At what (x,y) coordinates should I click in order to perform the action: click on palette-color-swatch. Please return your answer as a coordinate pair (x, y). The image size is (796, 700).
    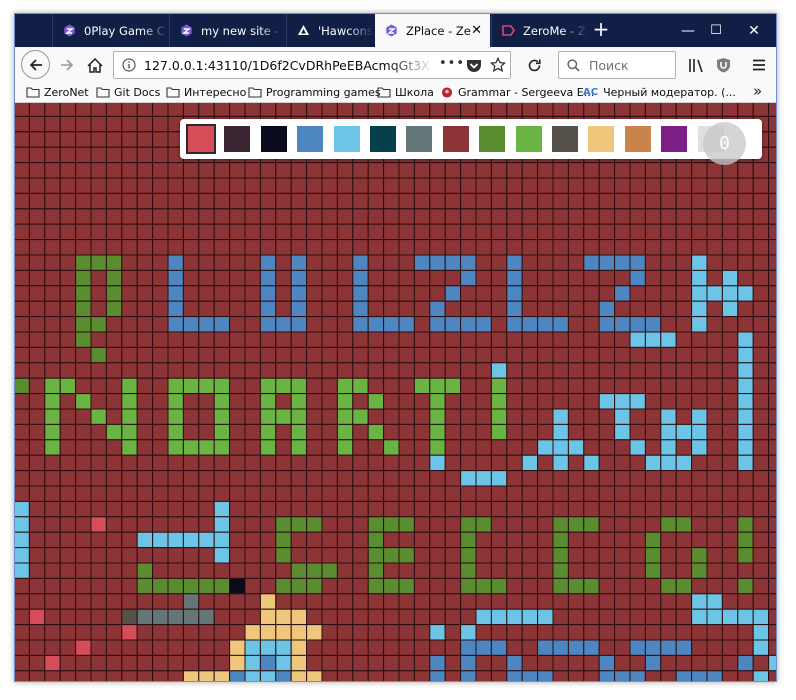
    Looking at the image, I should click on (455, 139).